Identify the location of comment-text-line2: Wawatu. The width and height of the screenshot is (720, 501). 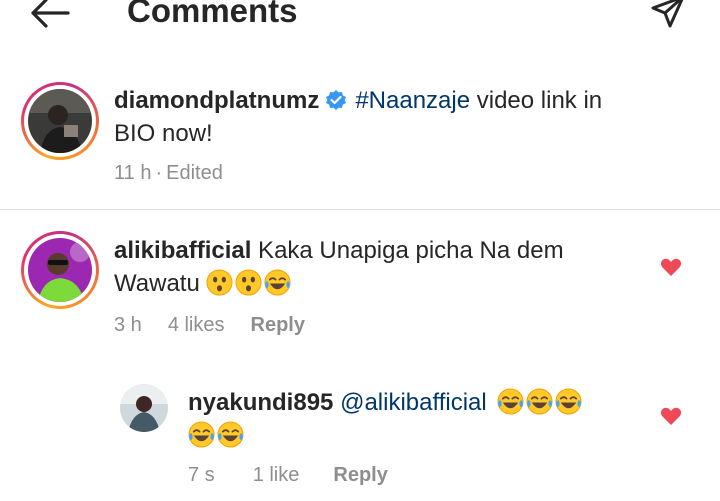
(160, 283).